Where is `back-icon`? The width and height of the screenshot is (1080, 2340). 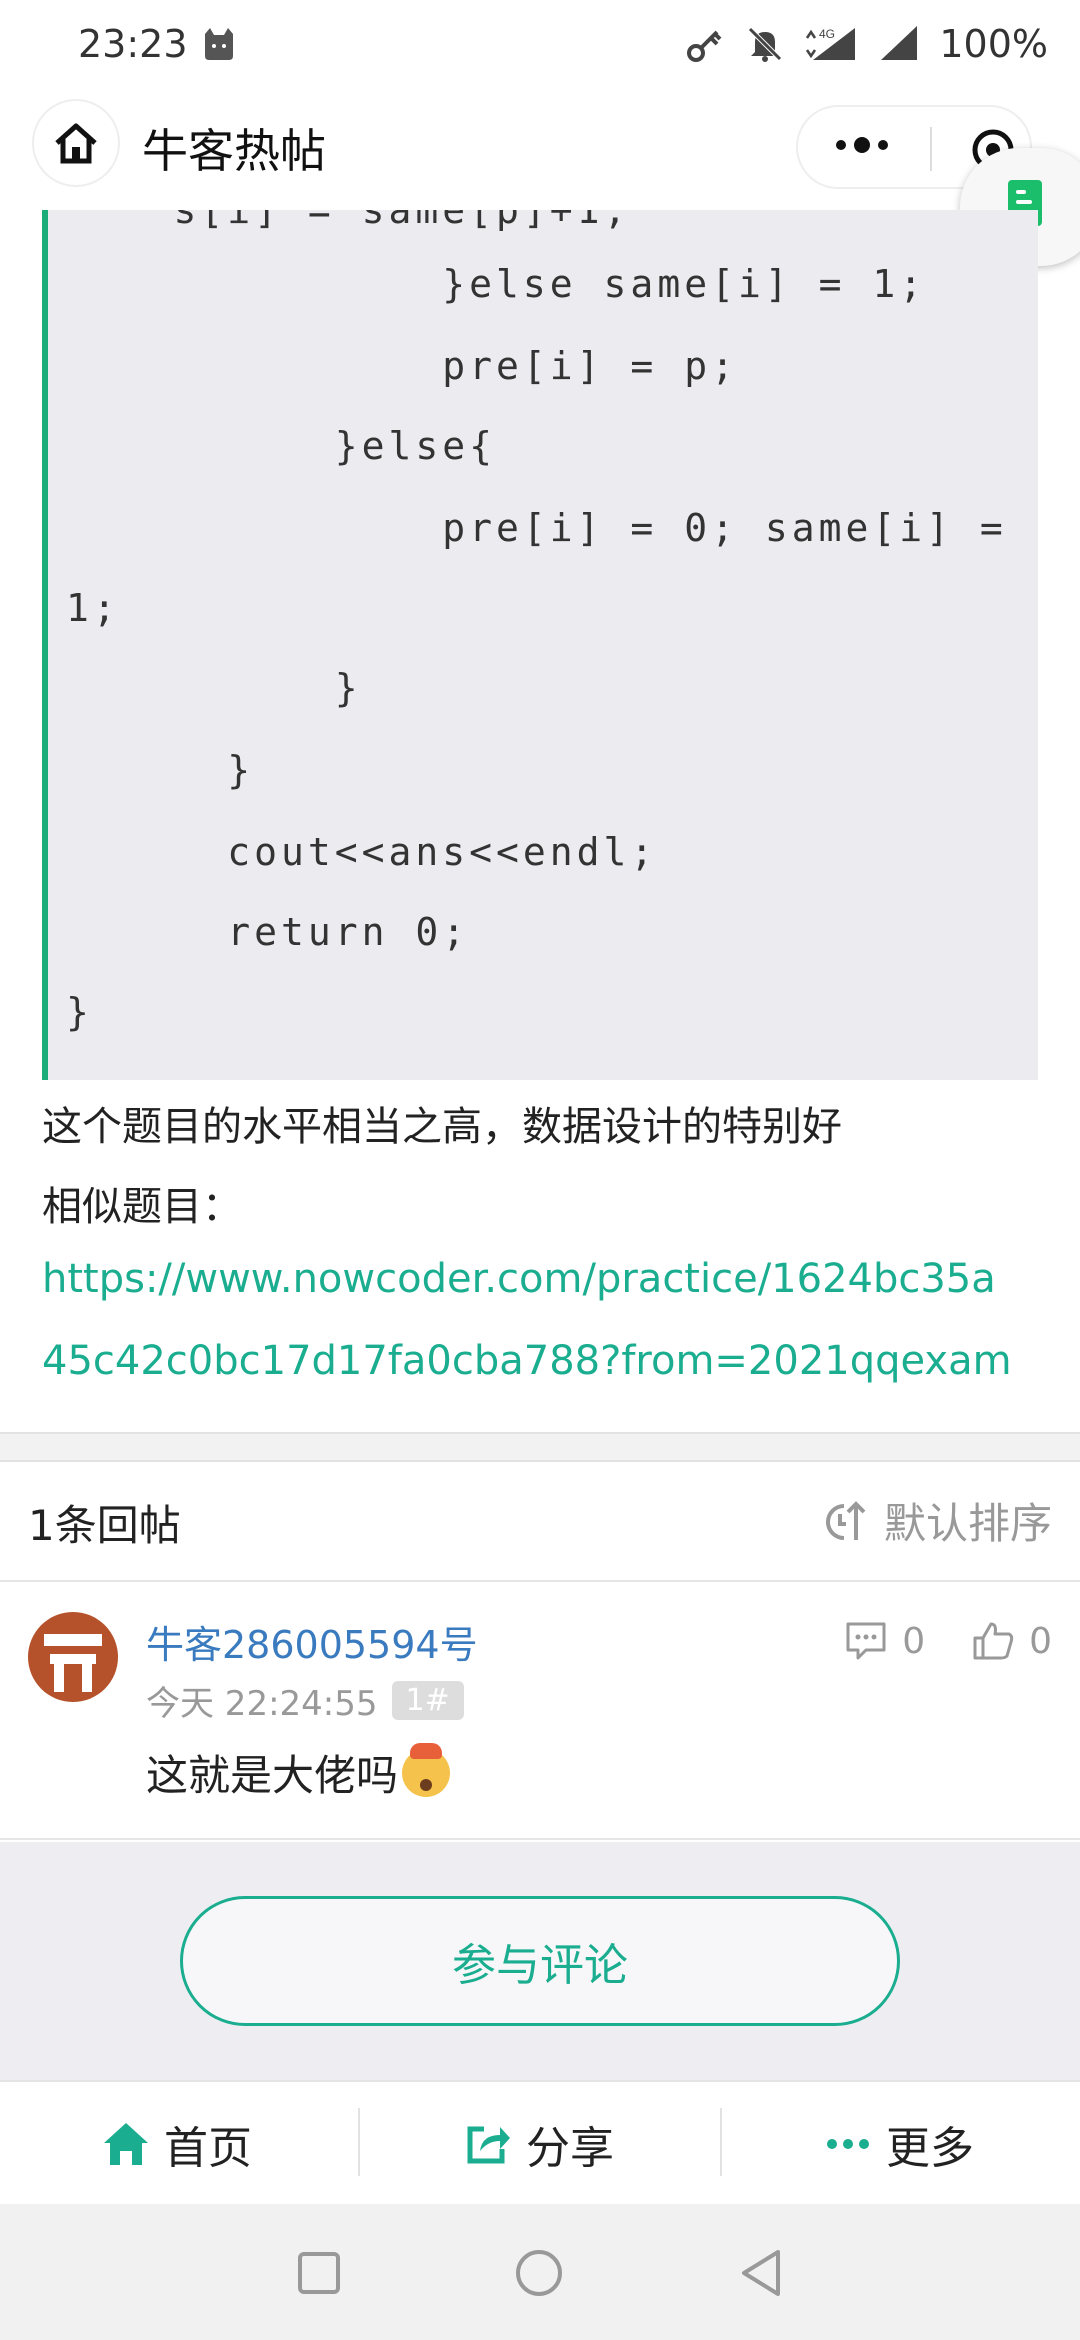 back-icon is located at coordinates (761, 2273).